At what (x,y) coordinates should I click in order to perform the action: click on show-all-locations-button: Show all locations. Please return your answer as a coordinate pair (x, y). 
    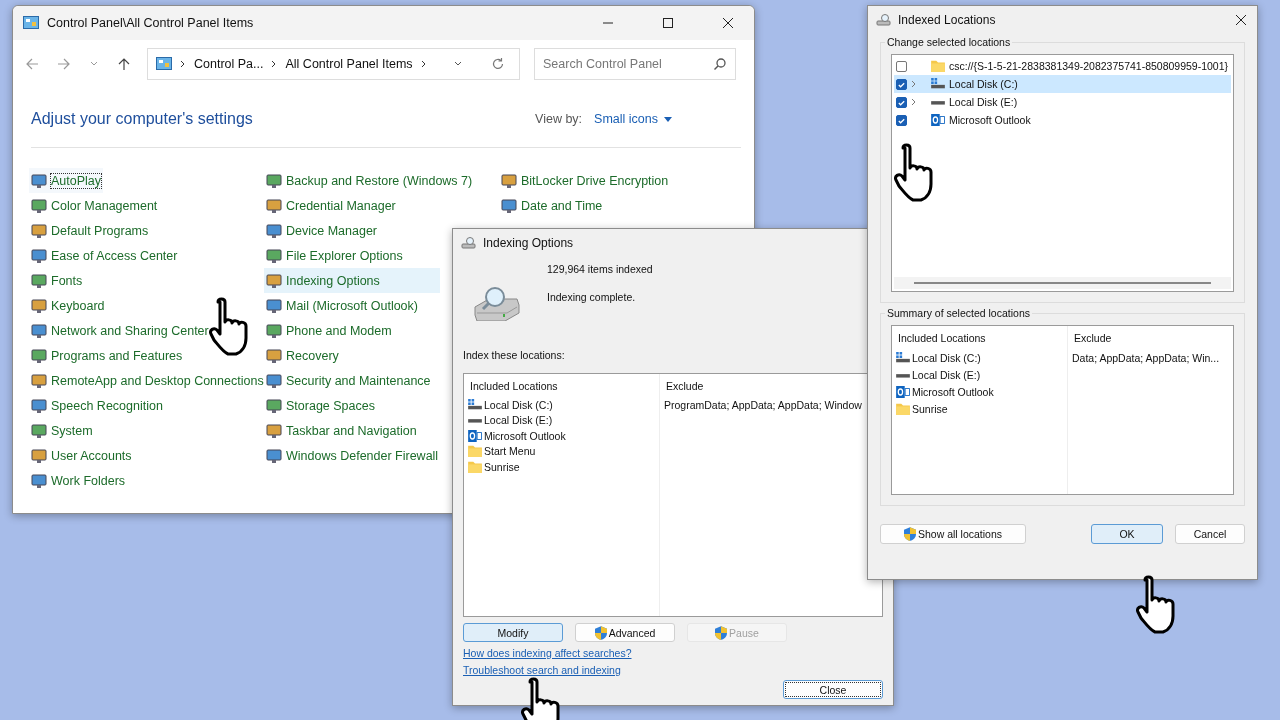
    Looking at the image, I should click on (953, 534).